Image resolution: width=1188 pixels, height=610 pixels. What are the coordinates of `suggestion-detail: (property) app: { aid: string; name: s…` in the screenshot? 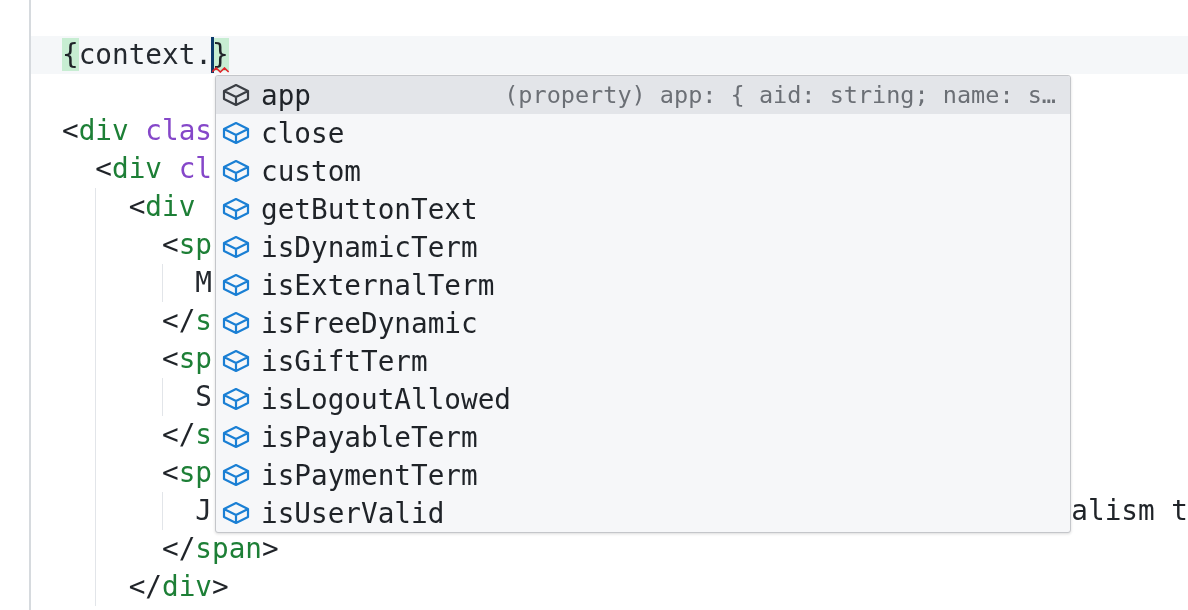 It's located at (780, 95).